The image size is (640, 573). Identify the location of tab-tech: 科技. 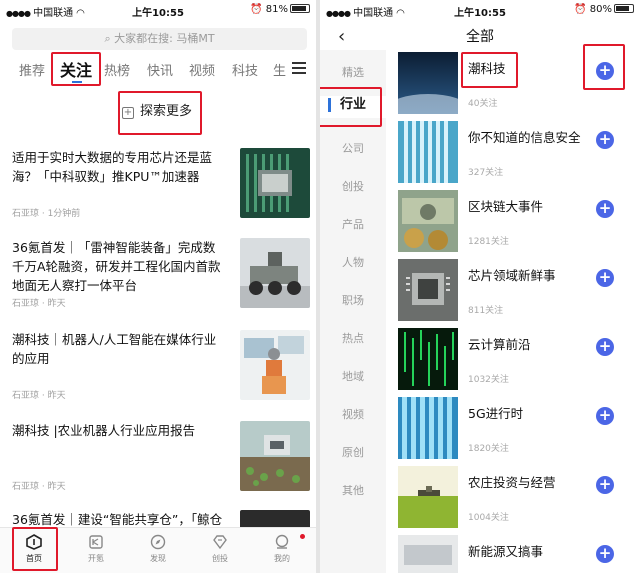
(245, 69).